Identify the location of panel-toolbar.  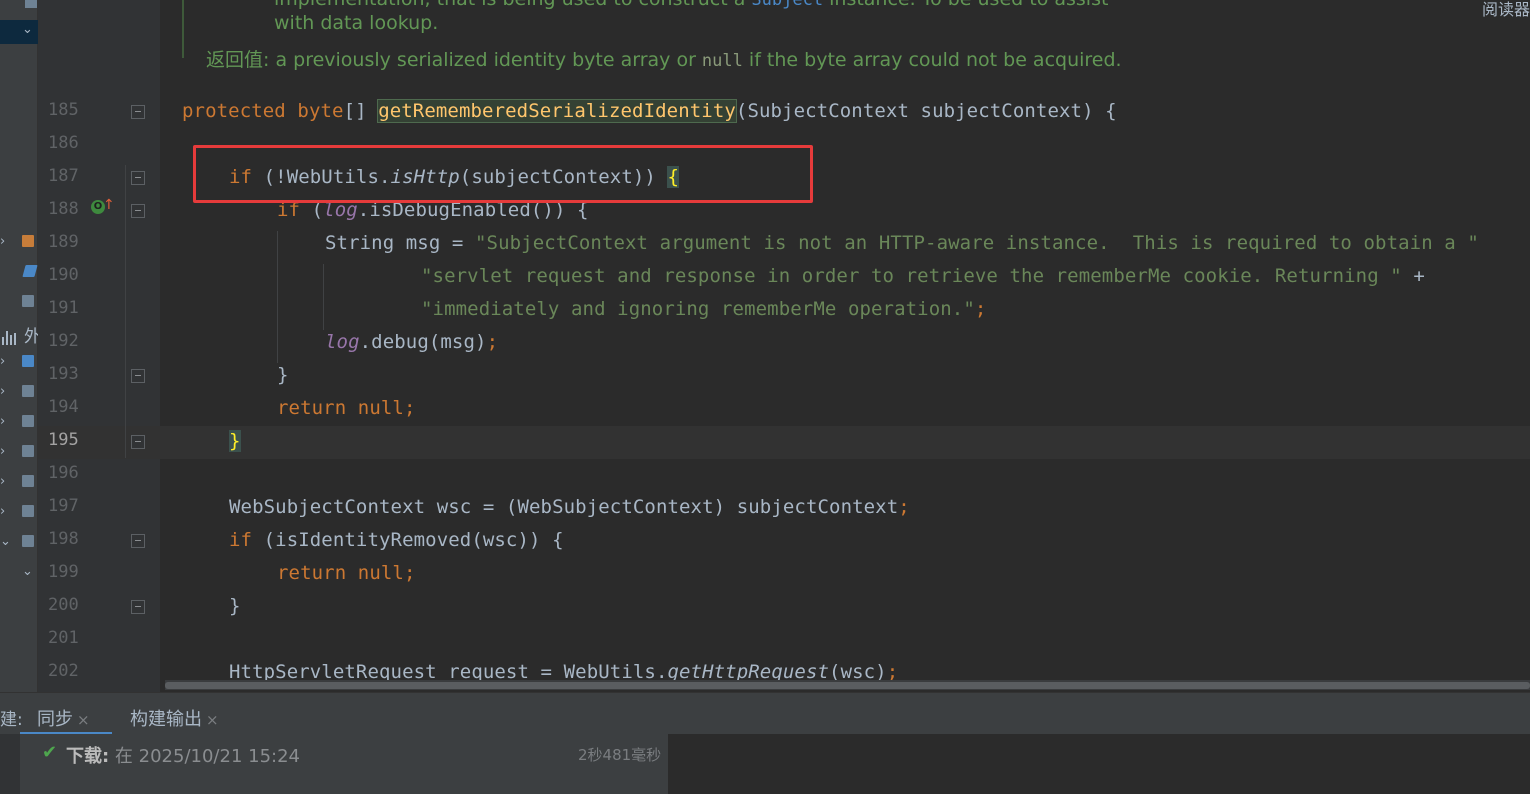
(10, 764).